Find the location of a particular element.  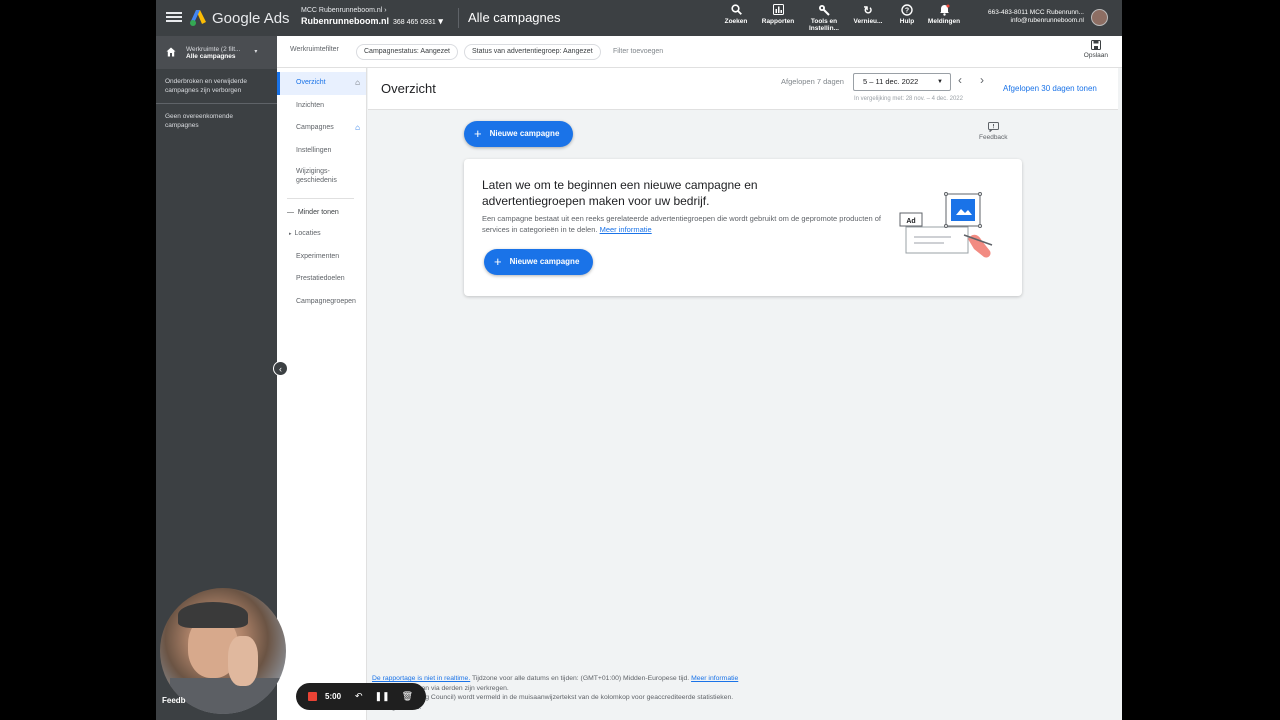

page-heading: Overzicht is located at coordinates (408, 88).